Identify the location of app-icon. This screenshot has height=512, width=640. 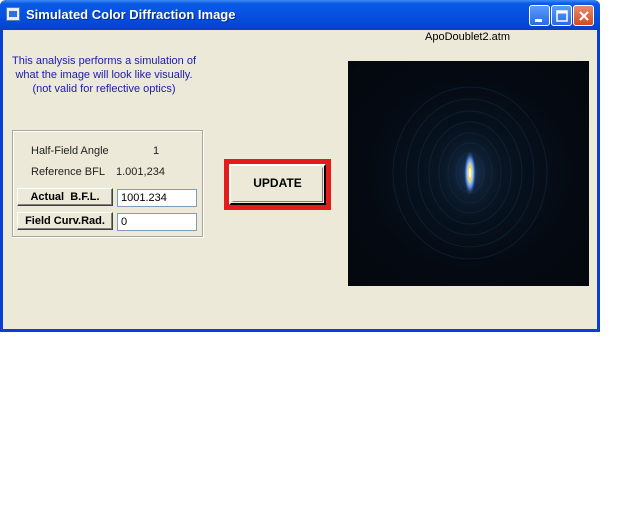
(13, 14).